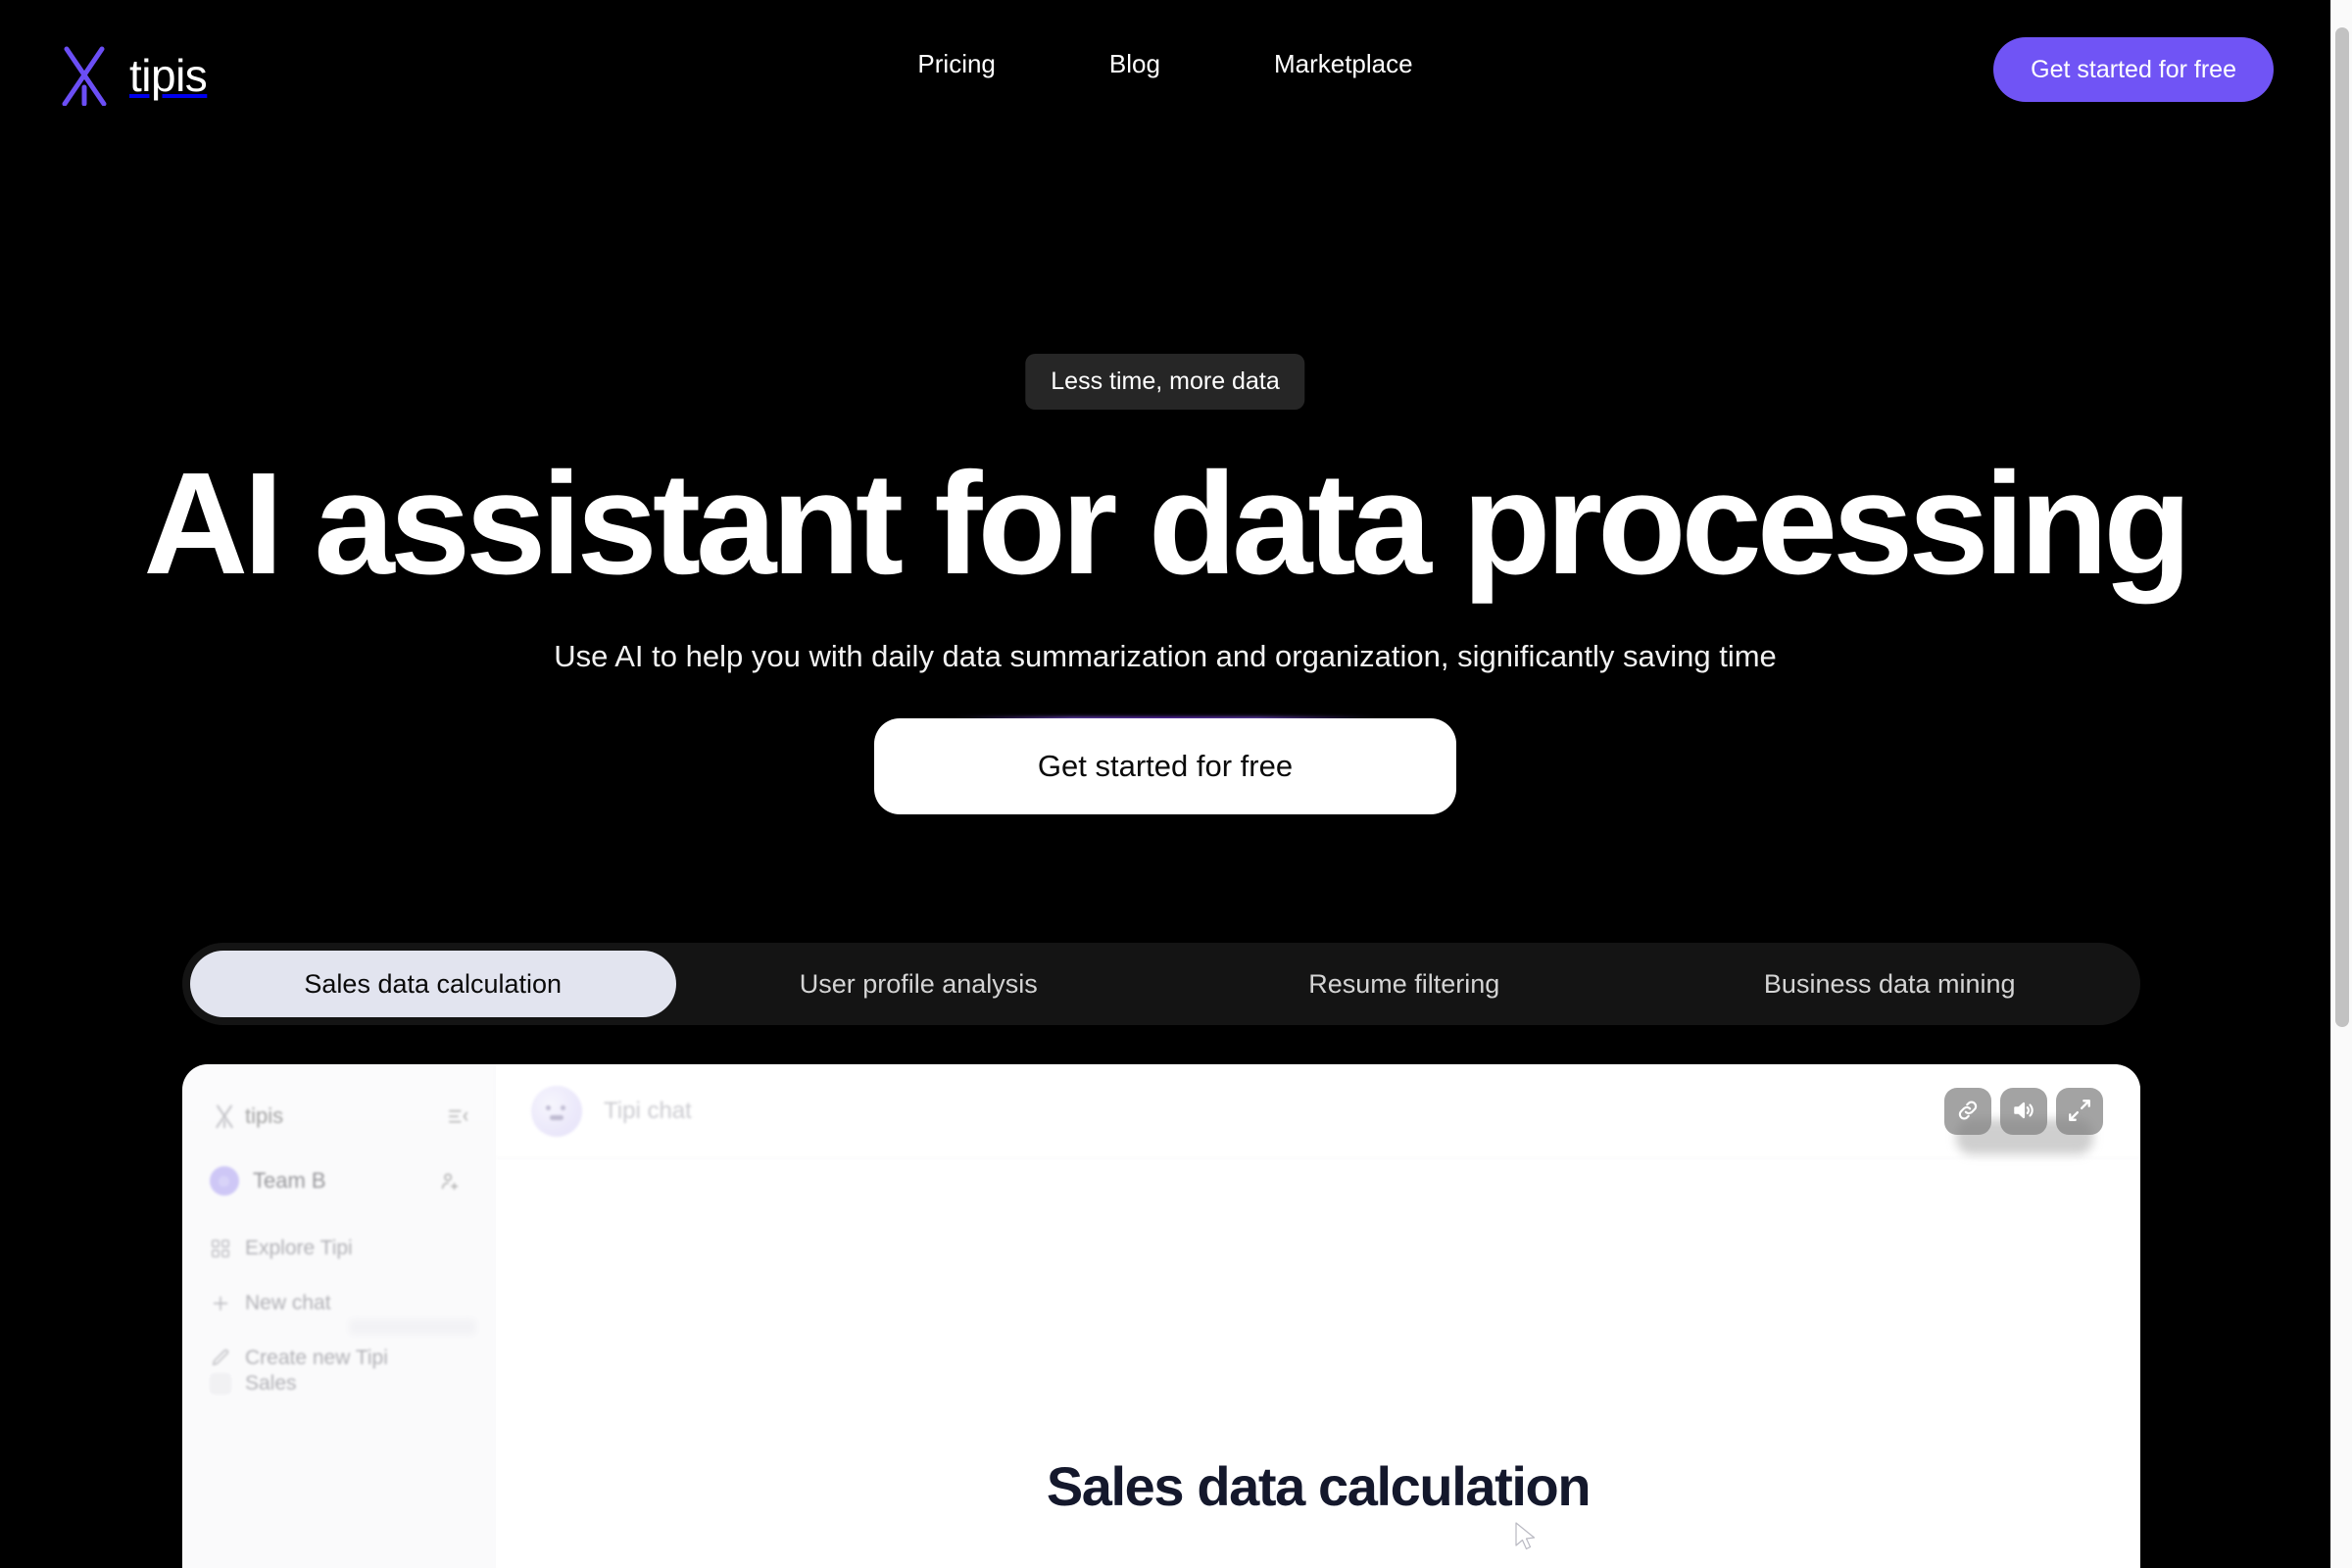  Describe the element at coordinates (339, 1303) in the screenshot. I see `sidebar-item-new-chat: New chat` at that location.